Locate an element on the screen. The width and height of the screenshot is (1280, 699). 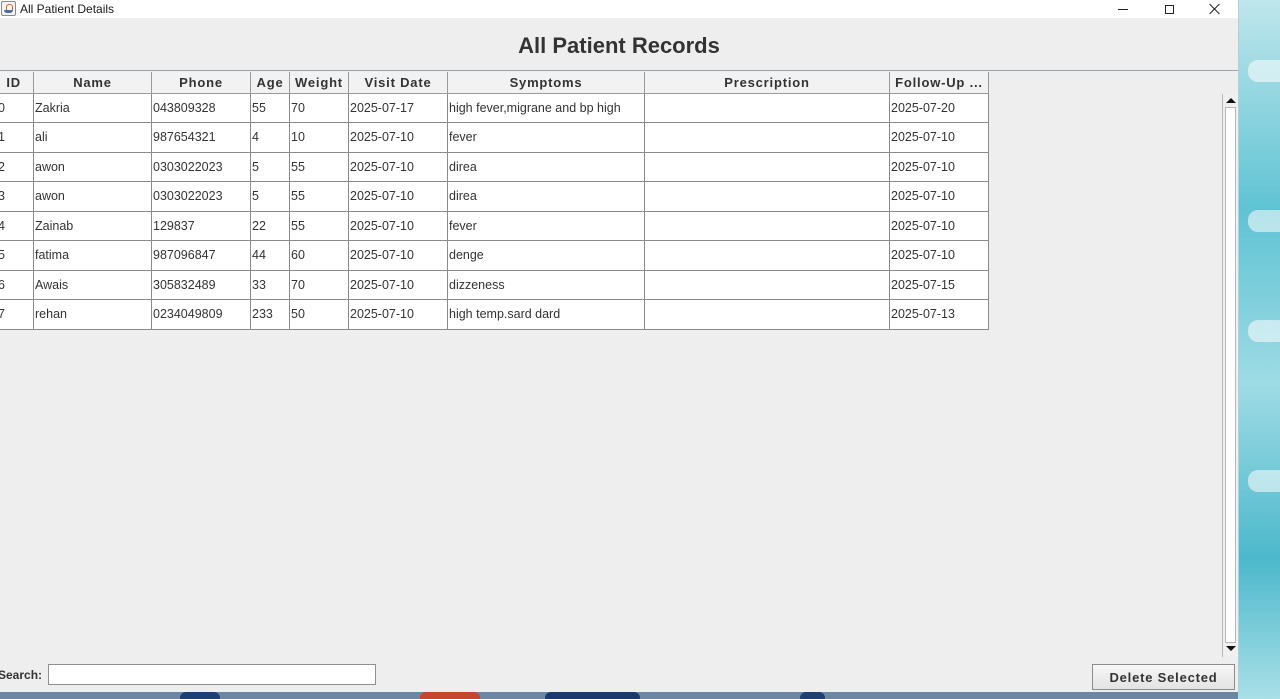
cell-age: 4 is located at coordinates (270, 137).